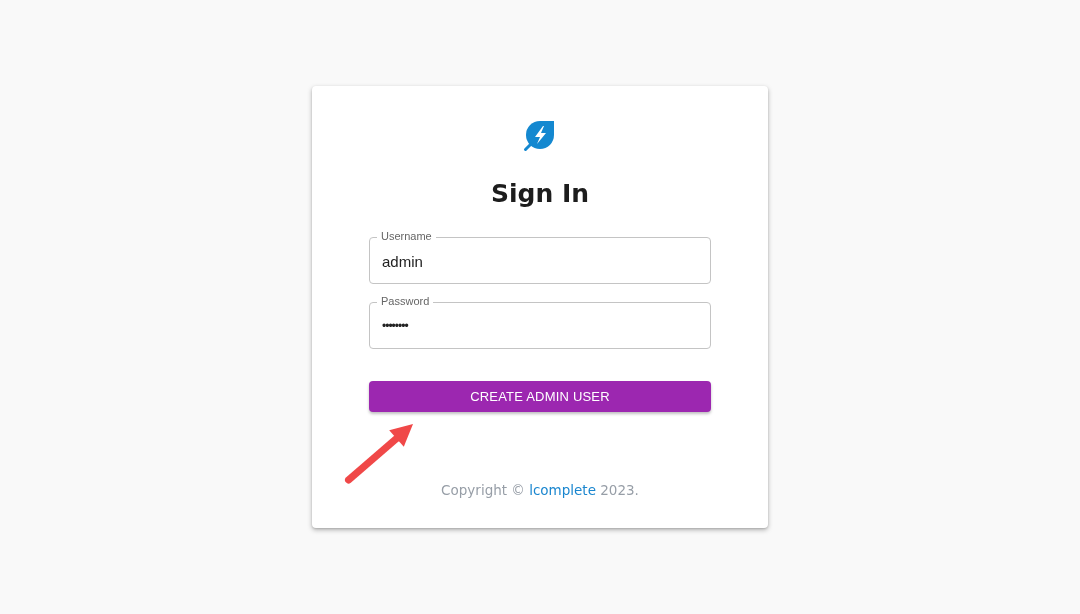  What do you see at coordinates (405, 301) in the screenshot?
I see `field-label: Password` at bounding box center [405, 301].